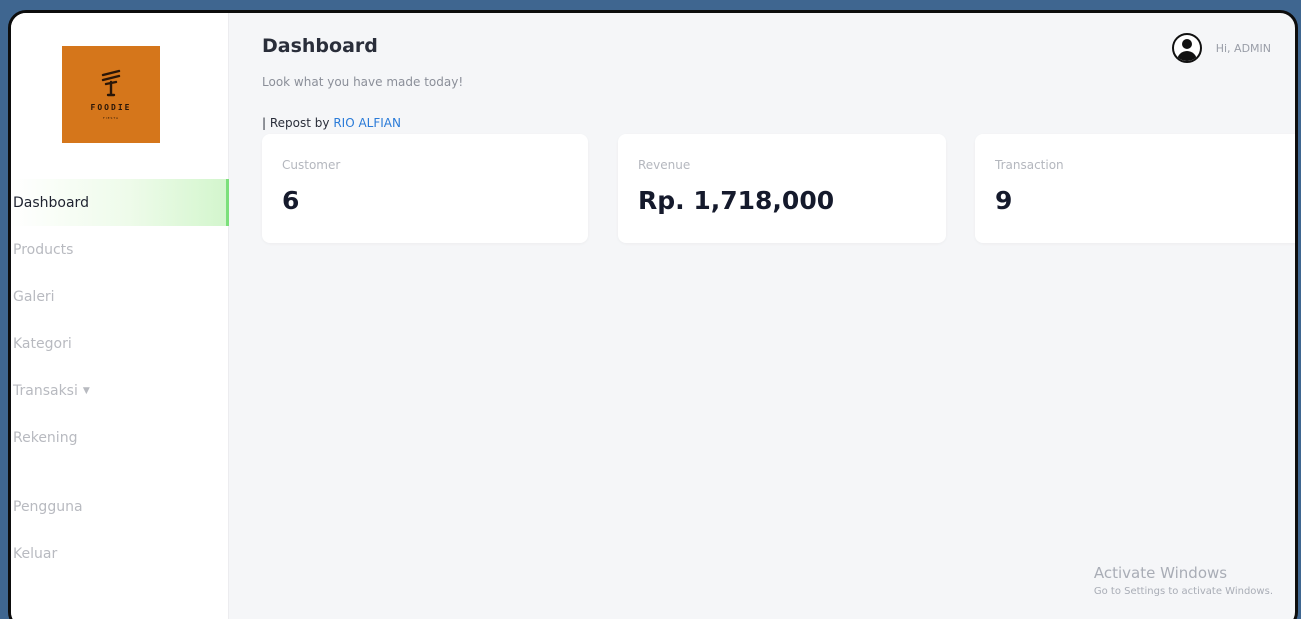 Image resolution: width=1301 pixels, height=619 pixels. I want to click on sidebar-item-label: Keluar, so click(35, 553).